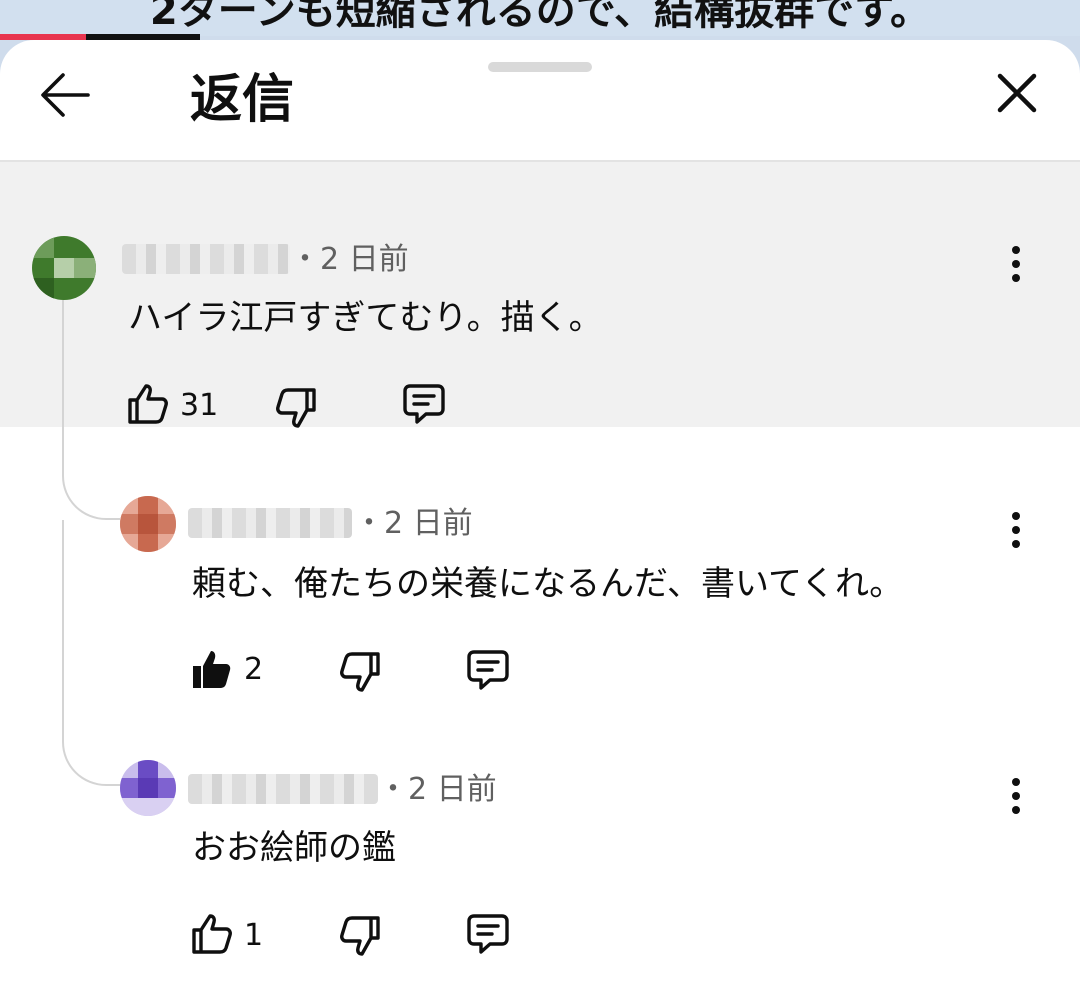 The image size is (1080, 1000). I want to click on background-caption-strip: 2ターンも短縮されるので、結構抜群です。, so click(540, 18).